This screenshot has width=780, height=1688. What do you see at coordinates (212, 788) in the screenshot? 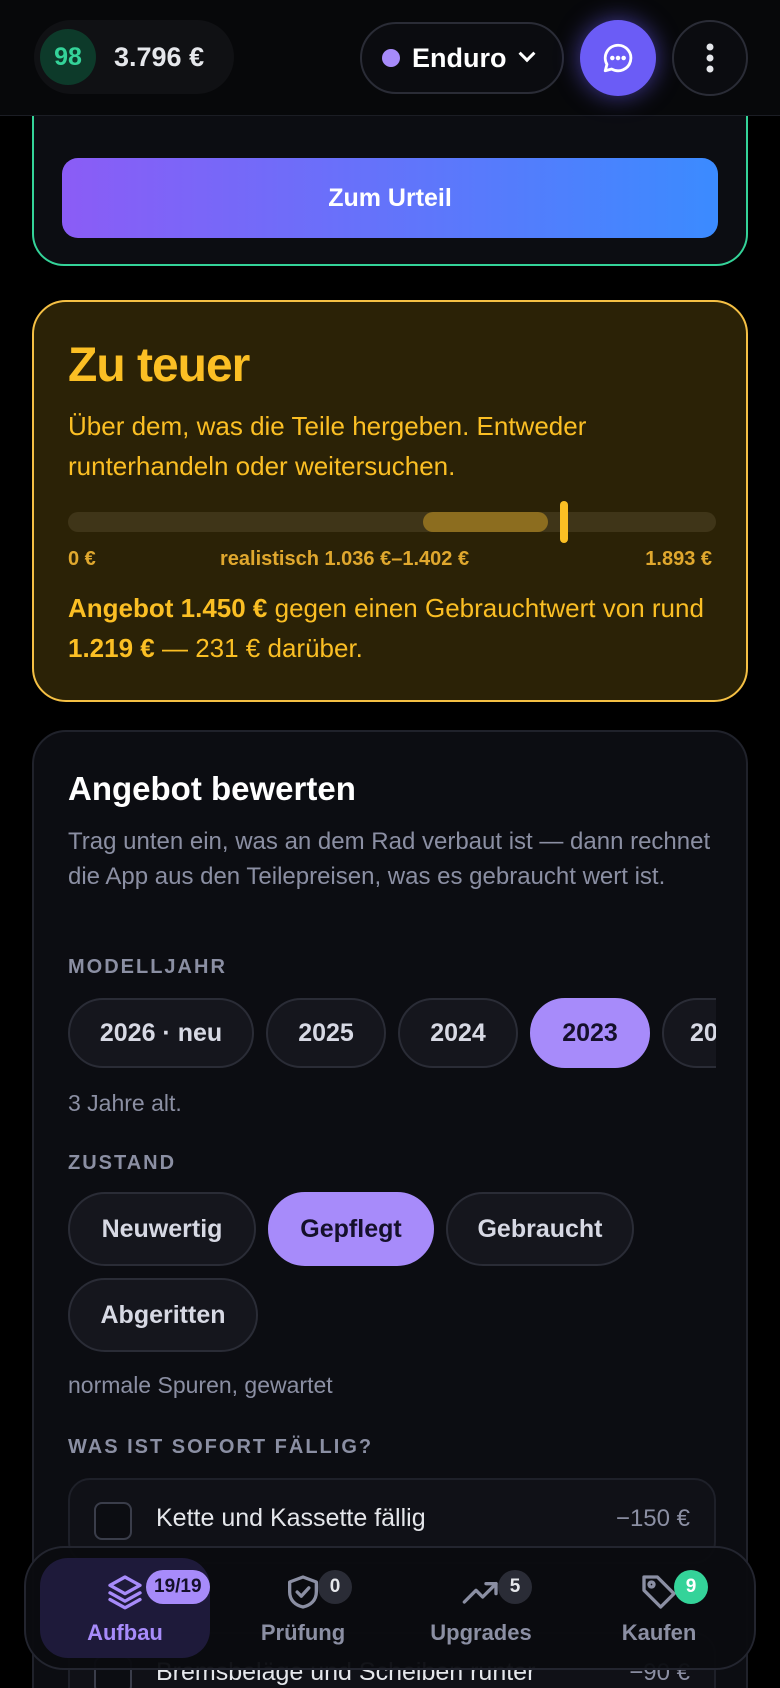
I see `evaluate-title: Angebot bewerten` at bounding box center [212, 788].